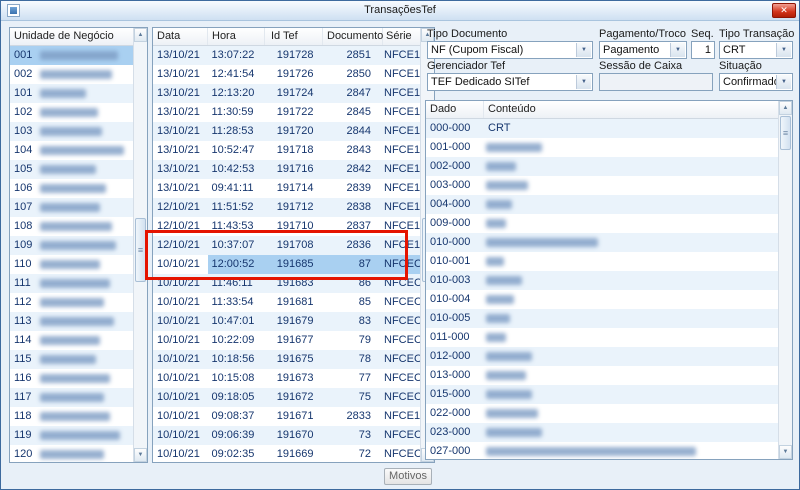  What do you see at coordinates (602, 204) in the screenshot?
I see `dado-row: 004-000` at bounding box center [602, 204].